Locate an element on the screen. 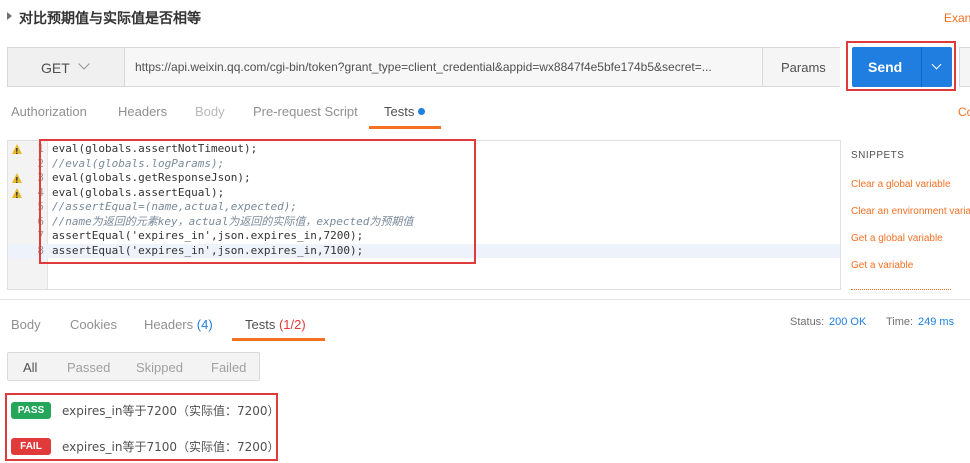 The height and width of the screenshot is (463, 970). response-tab-tests: Tests (1/2) is located at coordinates (275, 324).